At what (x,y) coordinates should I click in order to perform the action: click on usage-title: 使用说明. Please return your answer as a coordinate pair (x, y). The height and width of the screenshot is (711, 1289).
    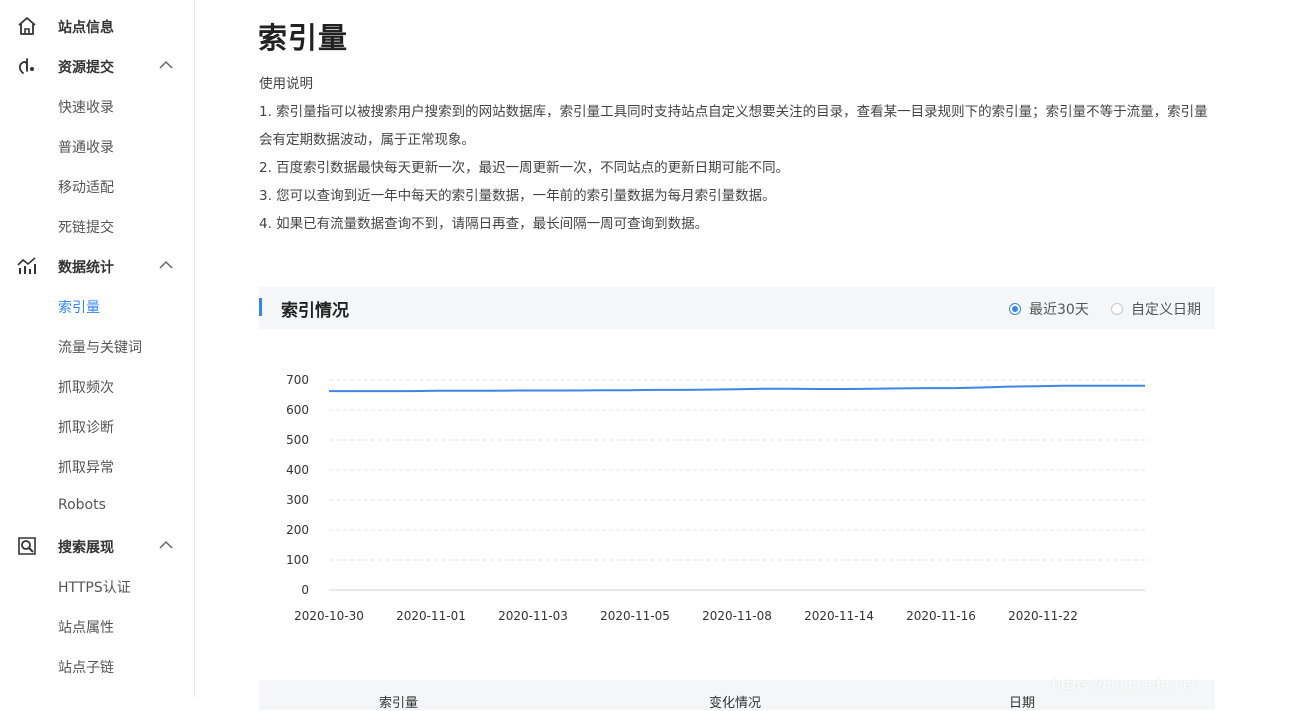
    Looking at the image, I should click on (286, 84).